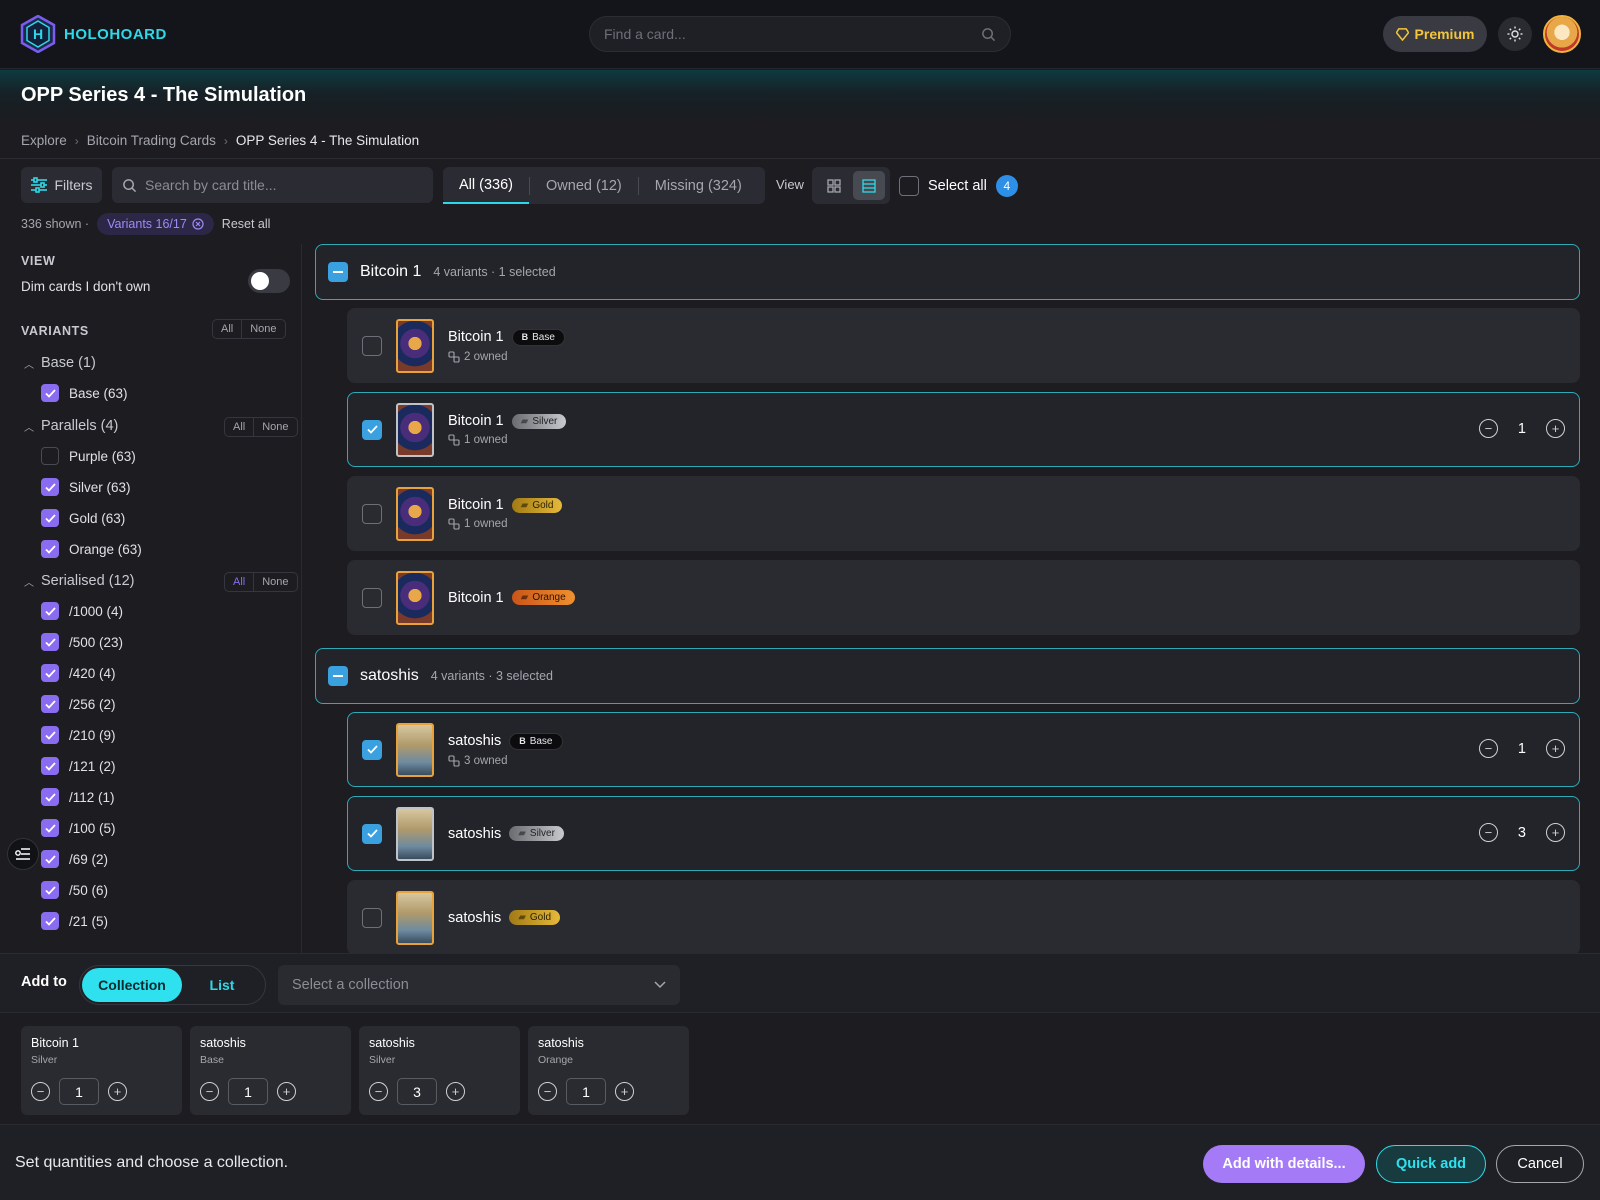  What do you see at coordinates (79, 581) in the screenshot?
I see `group-serialised: ︿ Serialised (12)` at bounding box center [79, 581].